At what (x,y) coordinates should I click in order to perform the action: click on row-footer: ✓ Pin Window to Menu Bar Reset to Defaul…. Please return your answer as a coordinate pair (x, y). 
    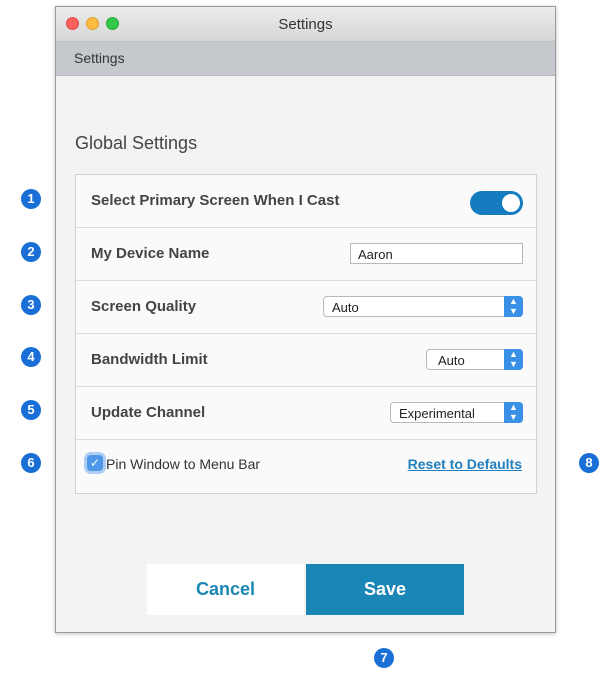
    Looking at the image, I should click on (306, 466).